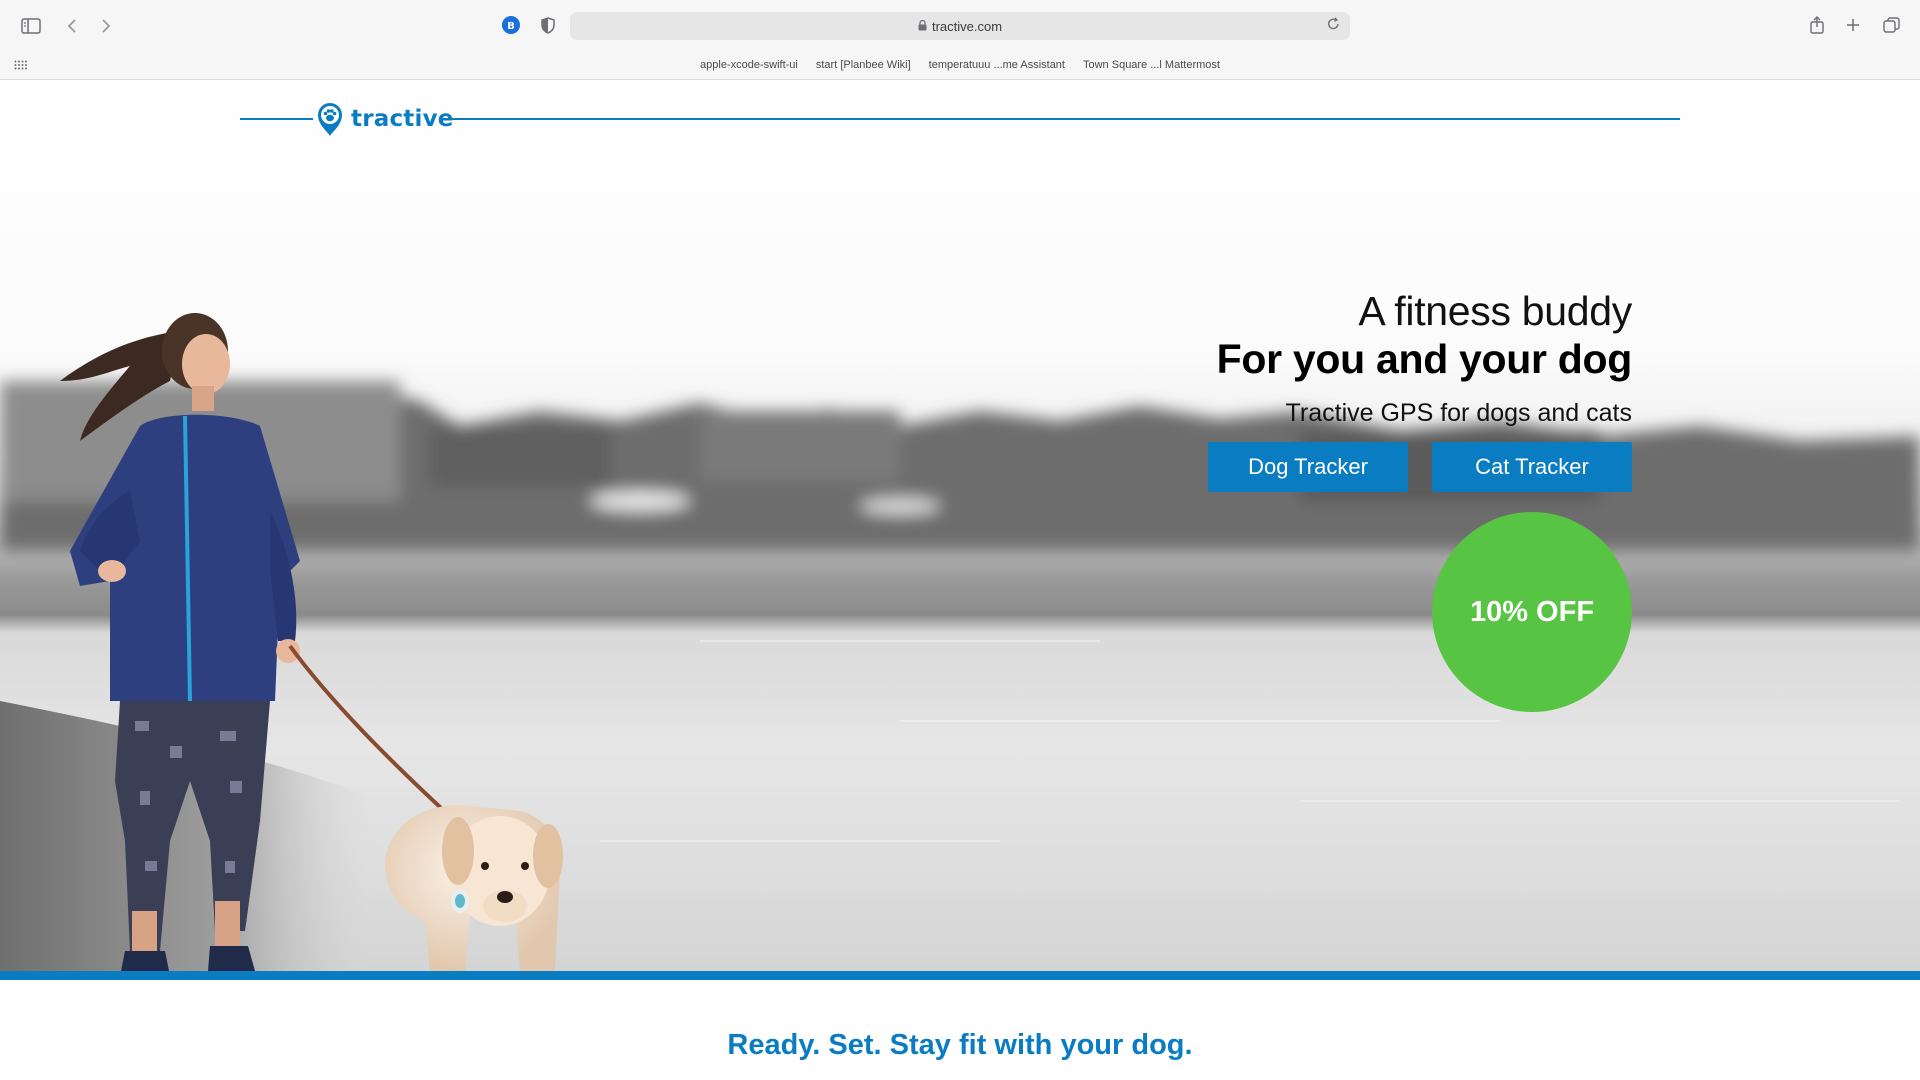  What do you see at coordinates (960, 975) in the screenshot?
I see `hero-bottom-bar` at bounding box center [960, 975].